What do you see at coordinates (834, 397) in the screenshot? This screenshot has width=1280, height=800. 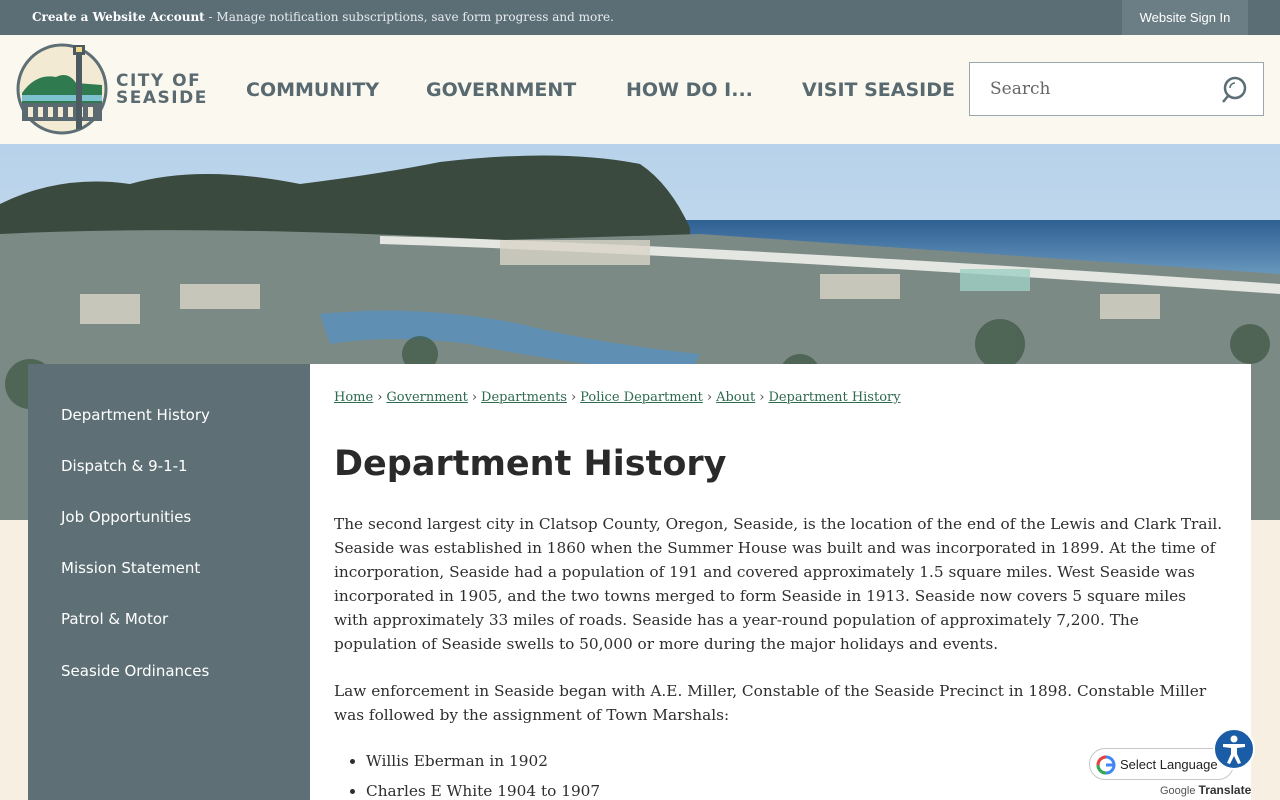 I see `breadcrumb-department-history: Department History` at bounding box center [834, 397].